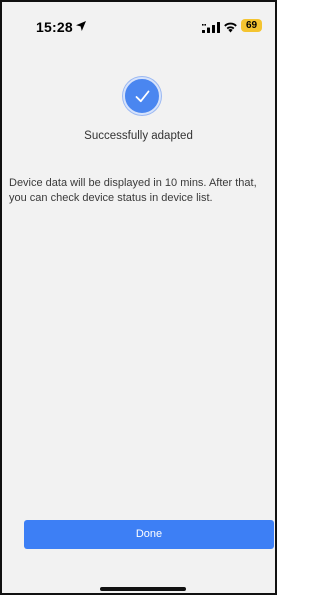 This screenshot has width=320, height=595. What do you see at coordinates (138, 136) in the screenshot?
I see `success-title: Successfully adapted` at bounding box center [138, 136].